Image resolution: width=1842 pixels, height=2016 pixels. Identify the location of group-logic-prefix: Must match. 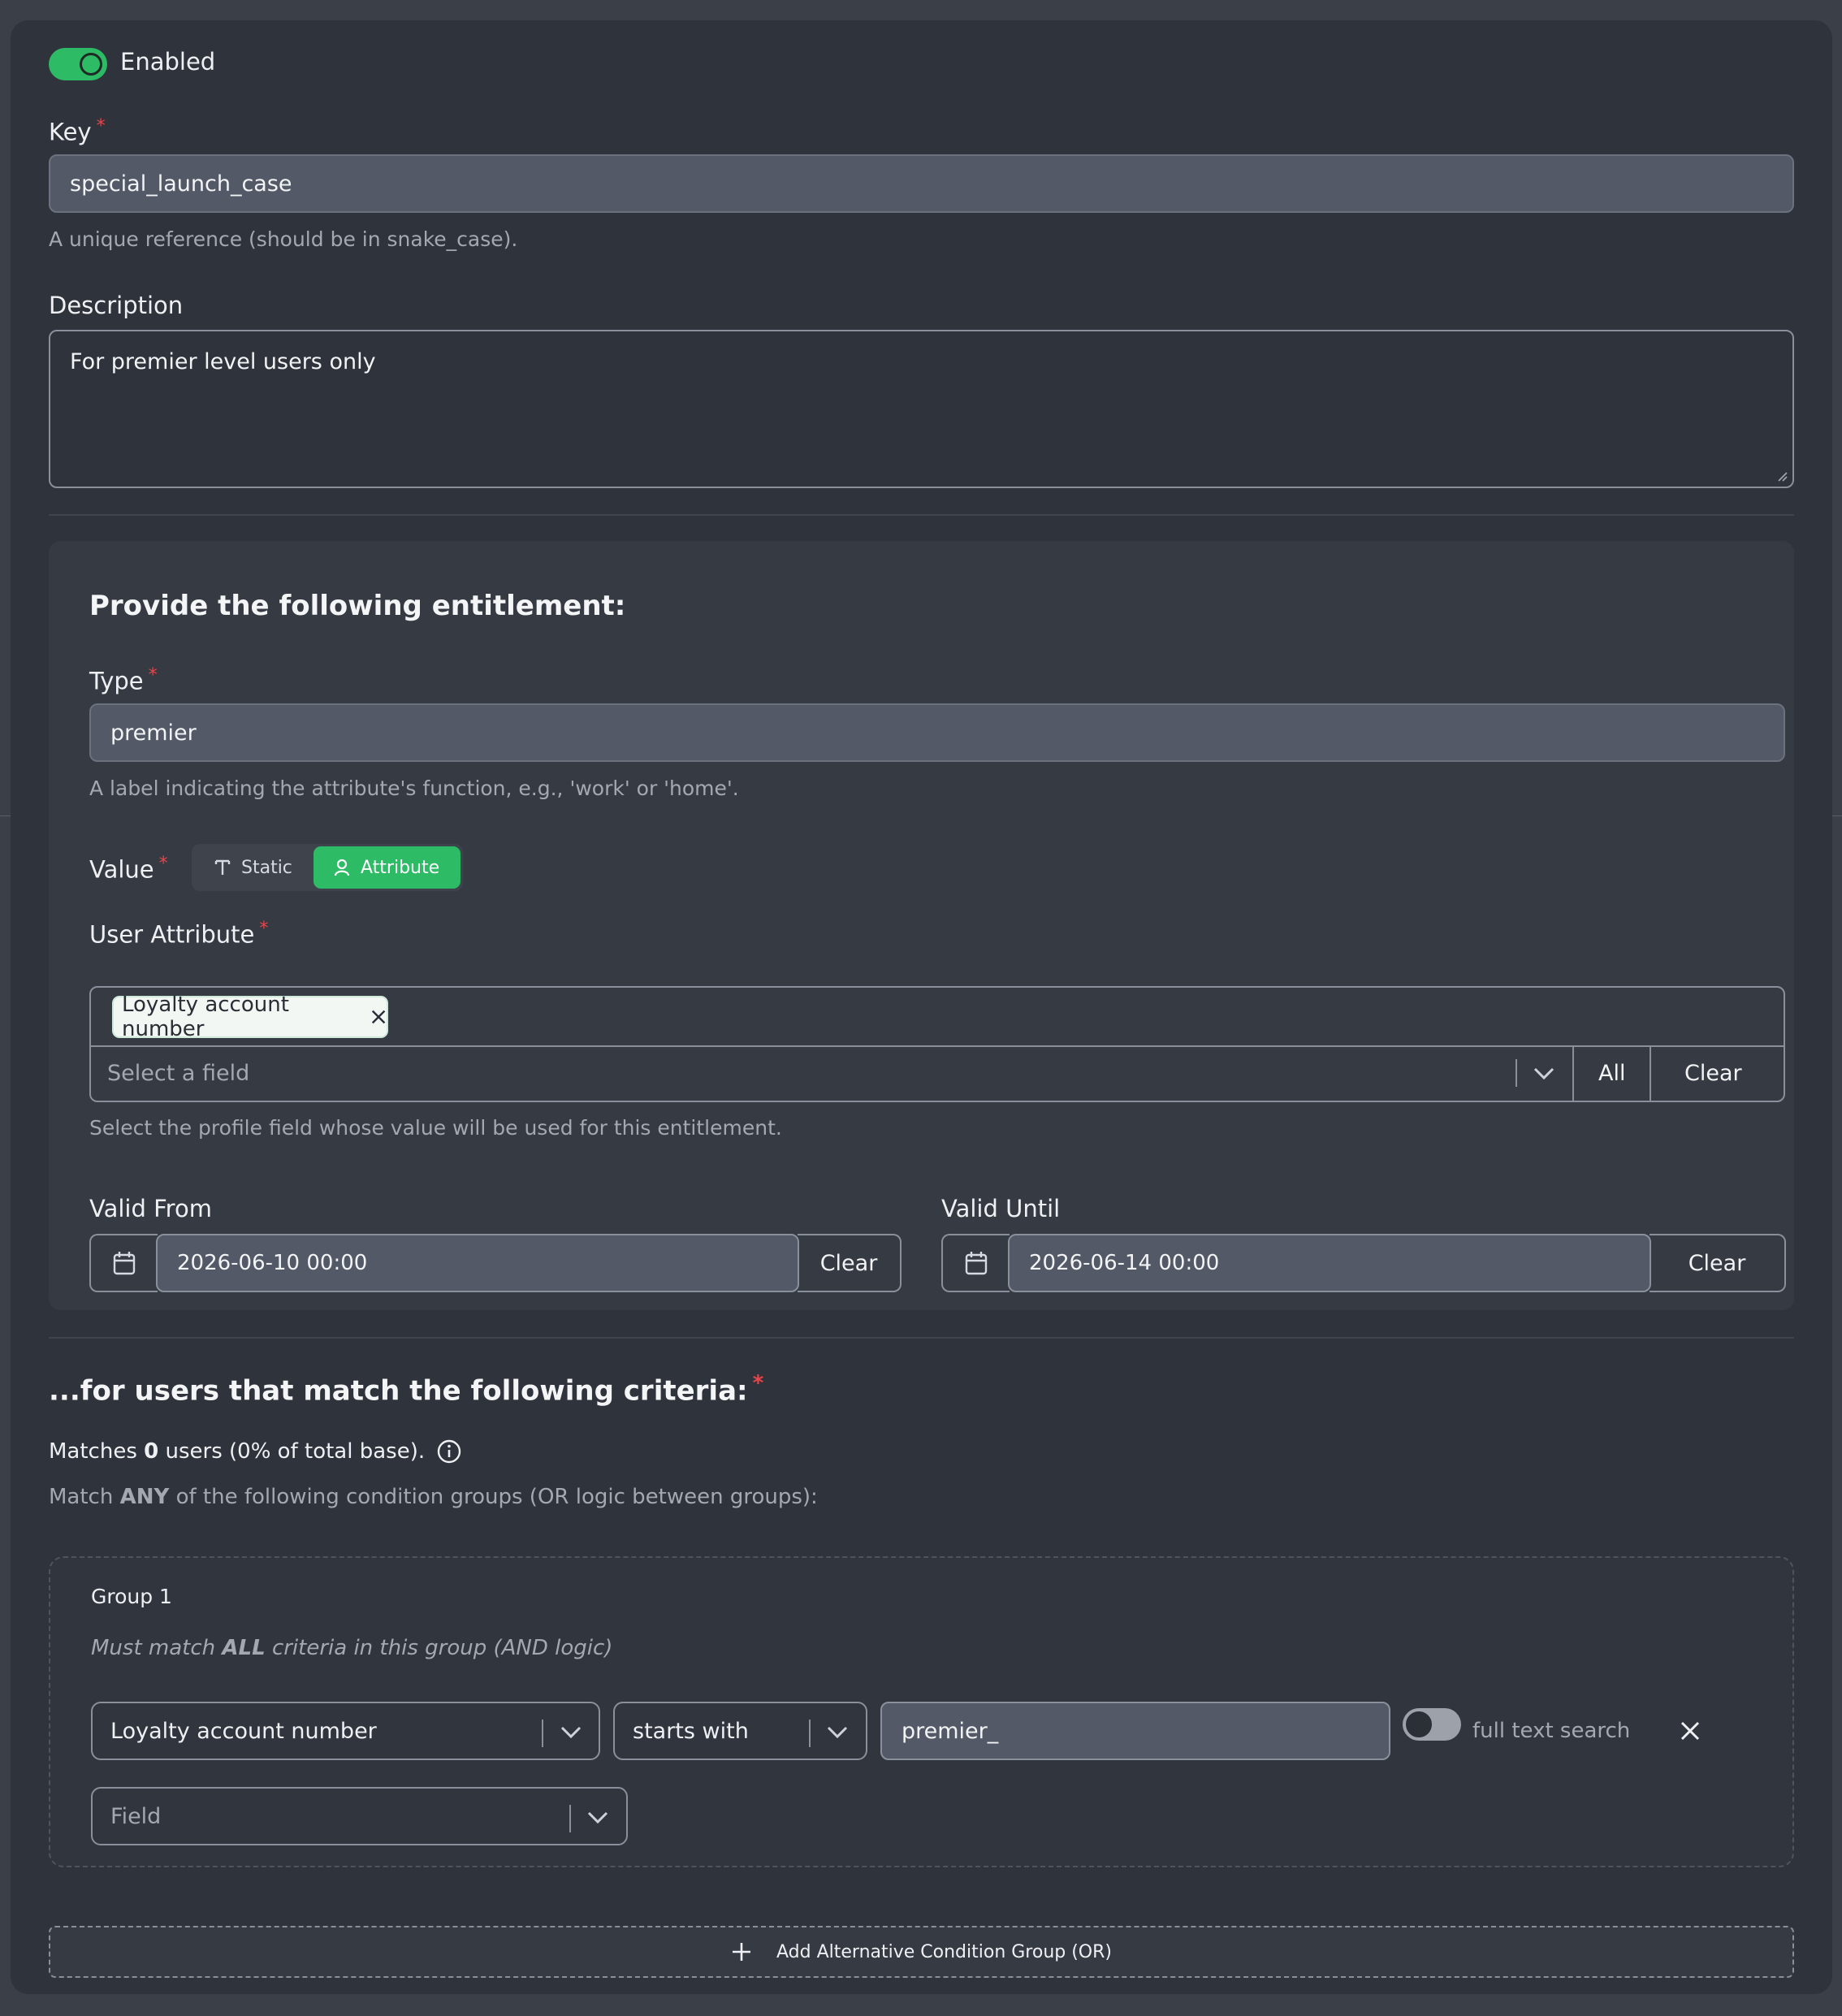
(157, 1648).